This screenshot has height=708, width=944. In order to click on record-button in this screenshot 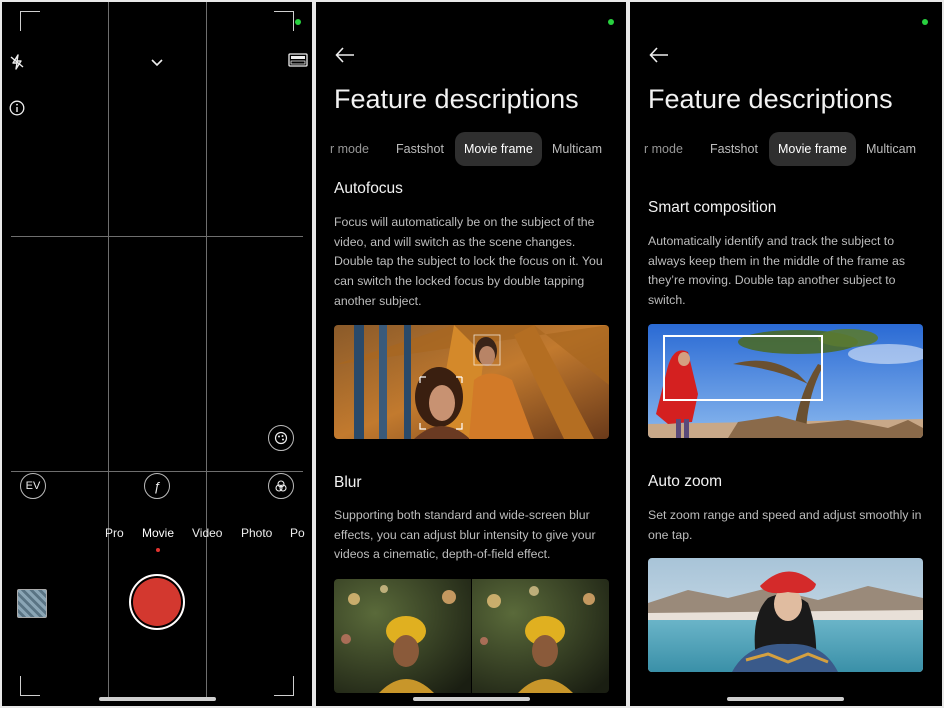, I will do `click(157, 602)`.